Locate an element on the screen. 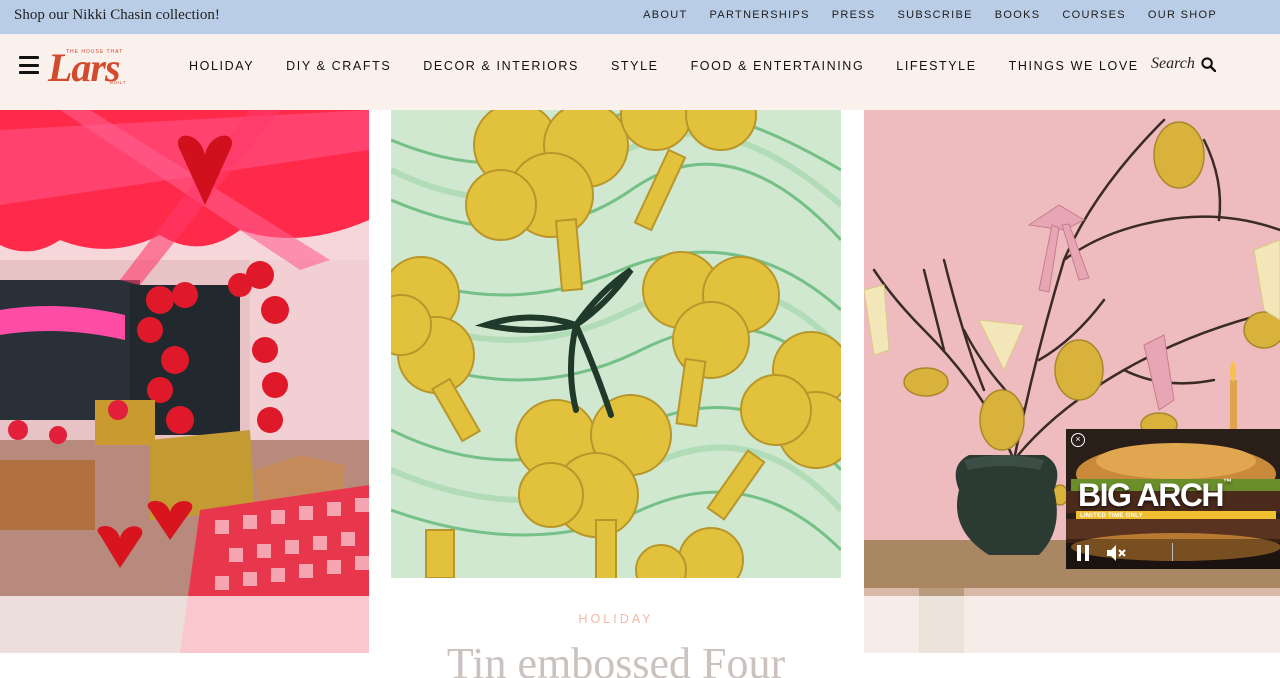  site-logo: Lars THE HOUSE THAT BUILT is located at coordinates (88, 68).